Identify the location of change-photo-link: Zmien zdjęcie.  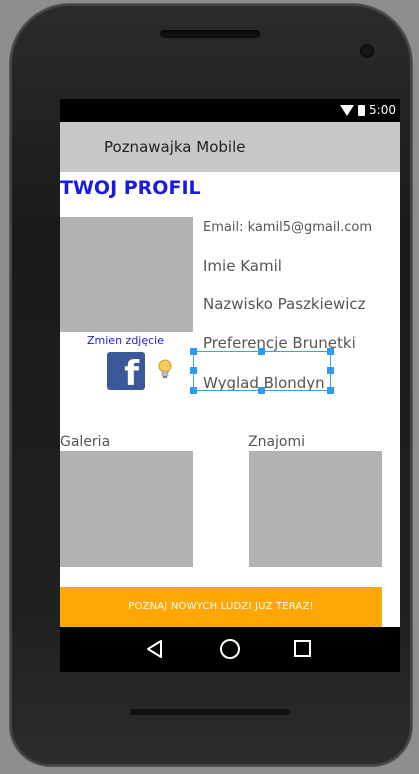
(125, 340).